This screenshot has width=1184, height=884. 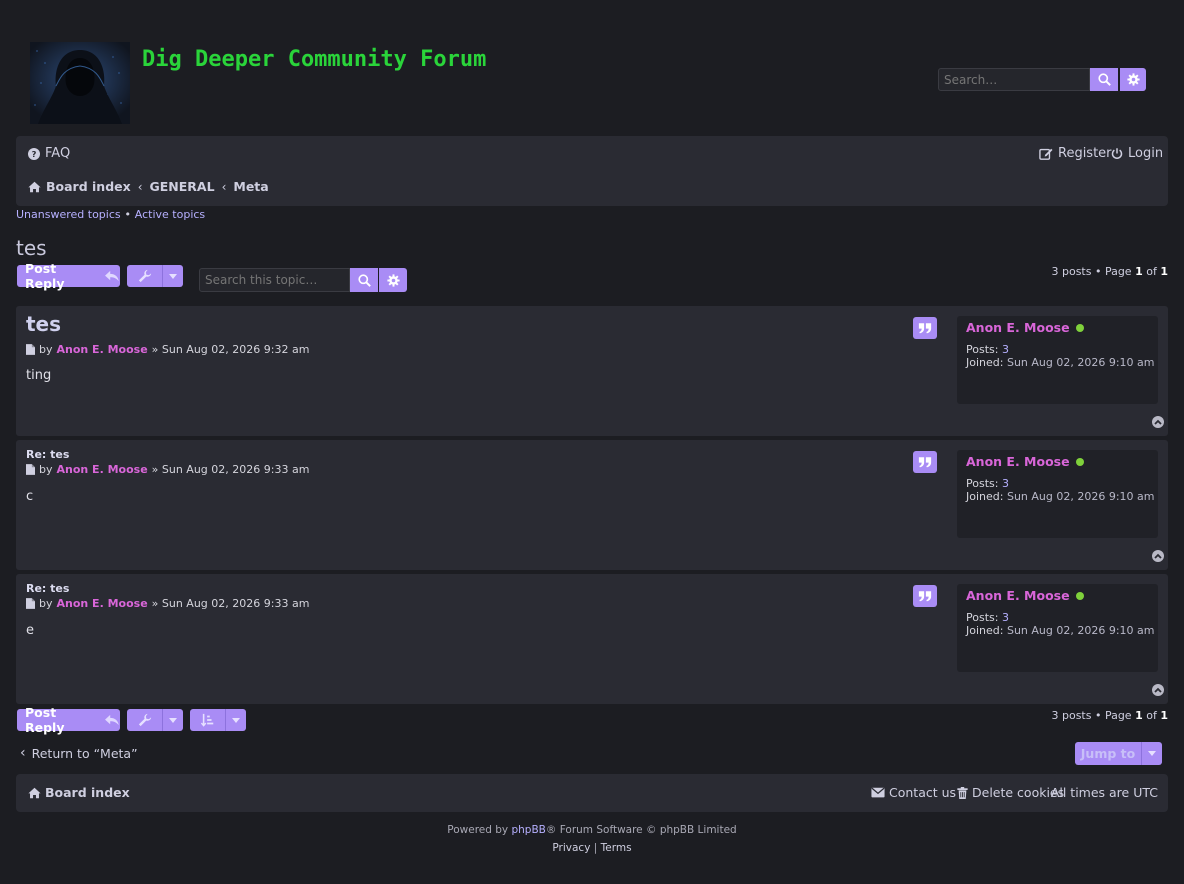 What do you see at coordinates (274, 280) in the screenshot?
I see `topic-search-input` at bounding box center [274, 280].